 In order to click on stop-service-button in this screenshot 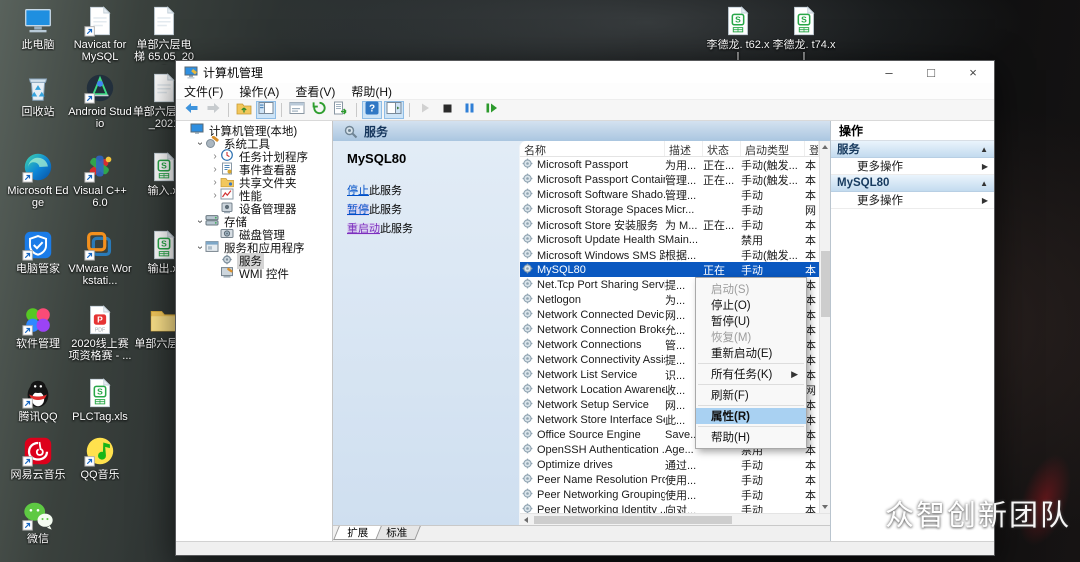, I will do `click(447, 110)`.